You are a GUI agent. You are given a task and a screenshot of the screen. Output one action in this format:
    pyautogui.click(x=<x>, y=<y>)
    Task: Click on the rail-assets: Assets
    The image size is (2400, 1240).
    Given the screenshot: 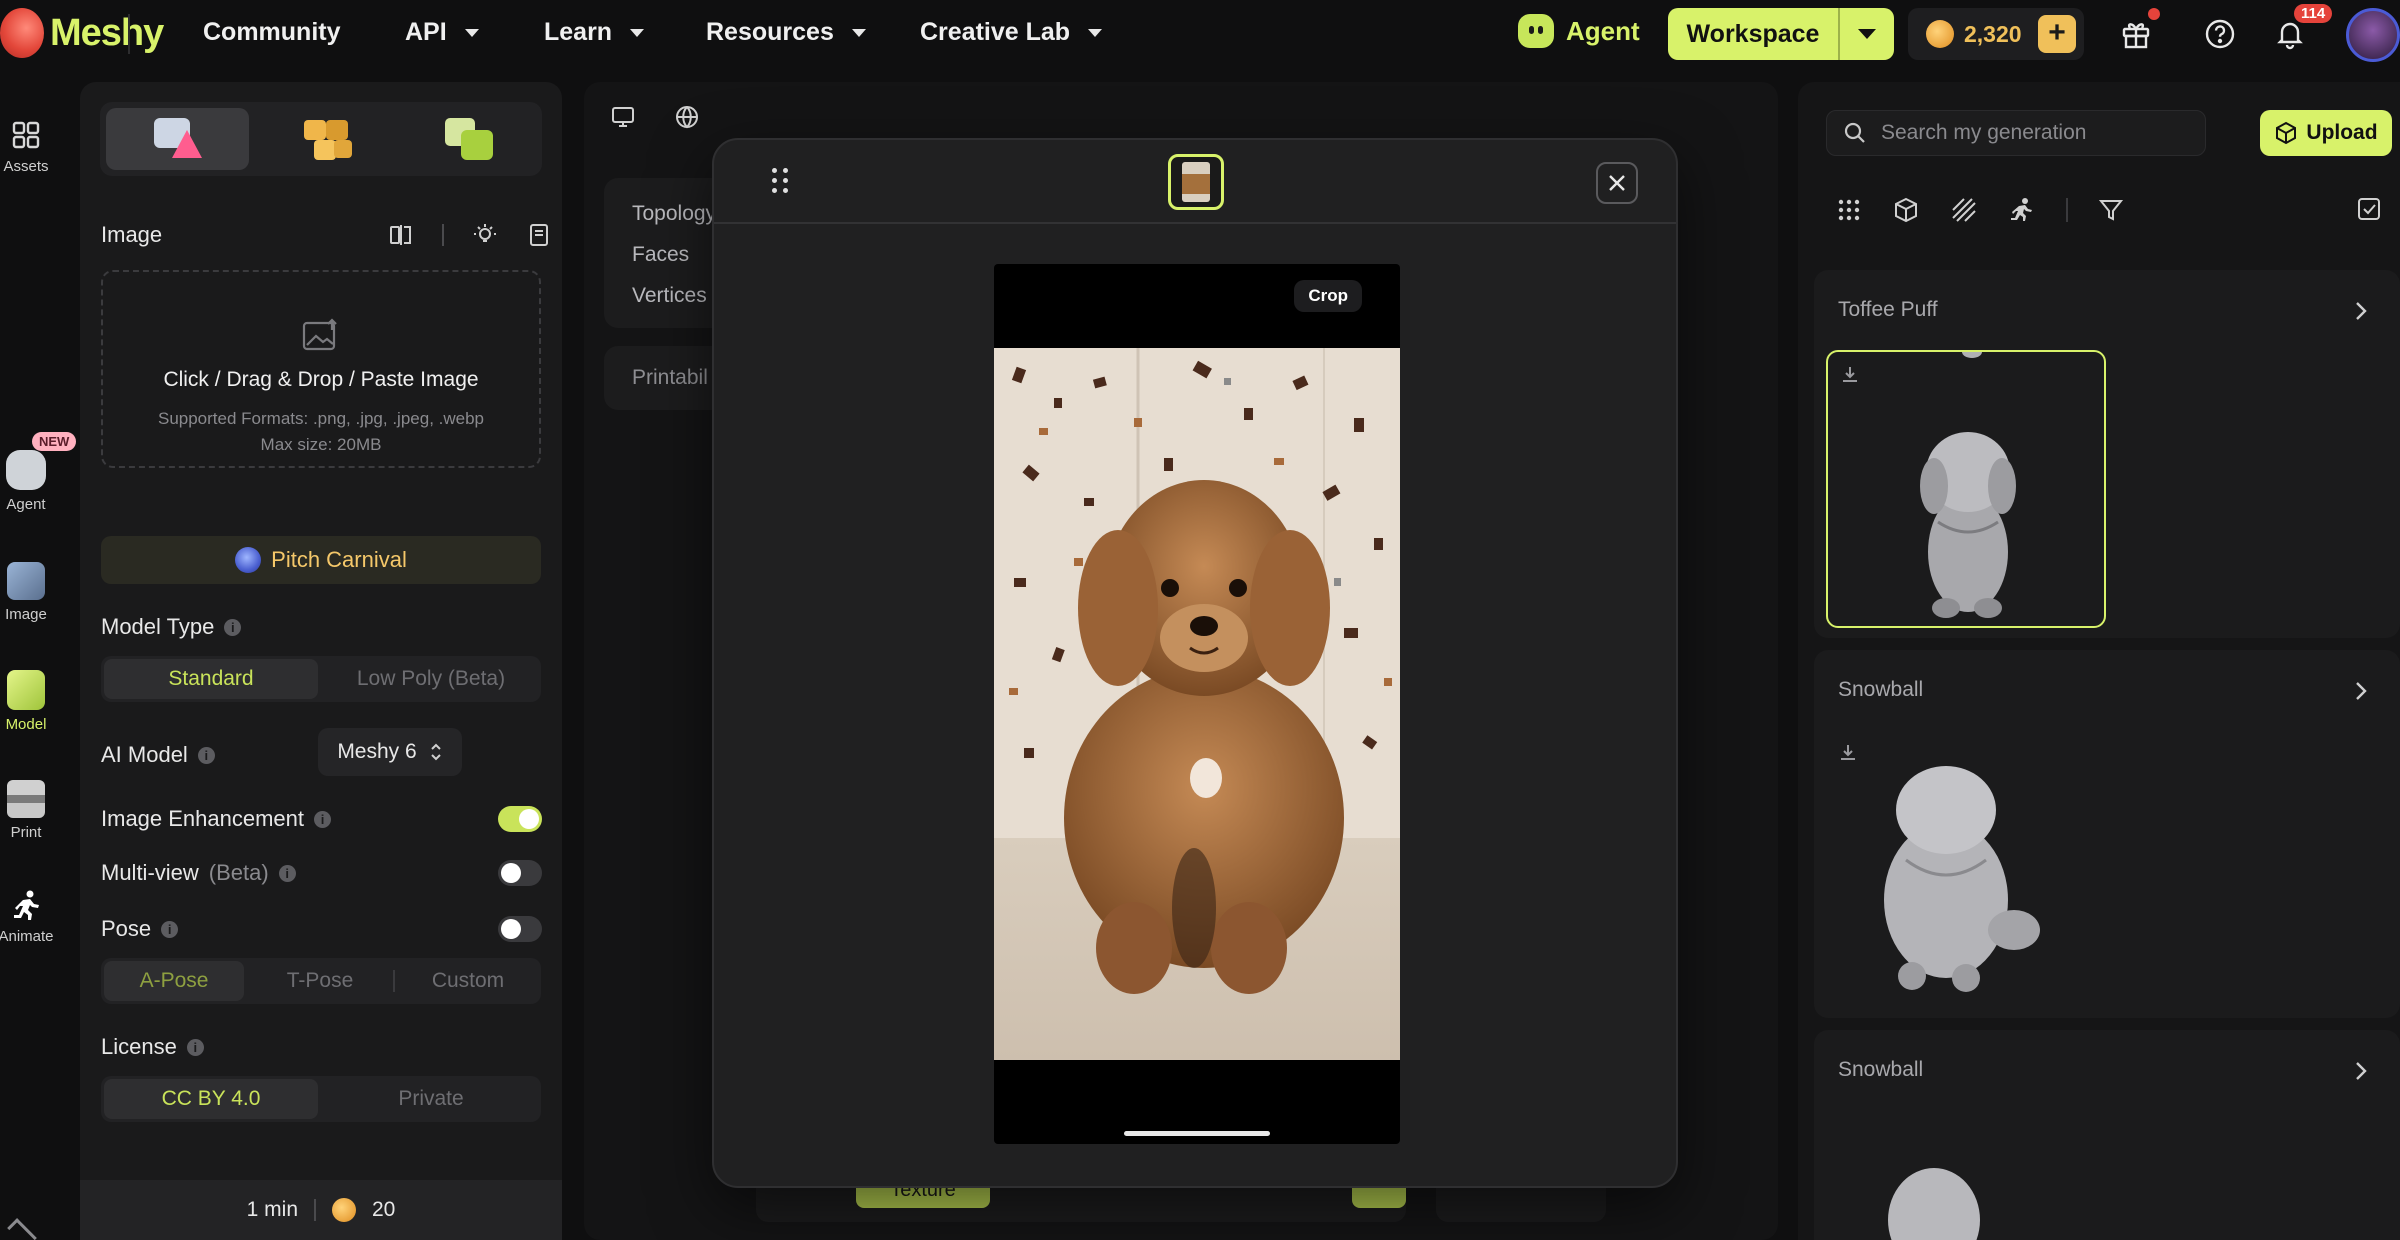 What is the action you would take?
    pyautogui.click(x=26, y=146)
    